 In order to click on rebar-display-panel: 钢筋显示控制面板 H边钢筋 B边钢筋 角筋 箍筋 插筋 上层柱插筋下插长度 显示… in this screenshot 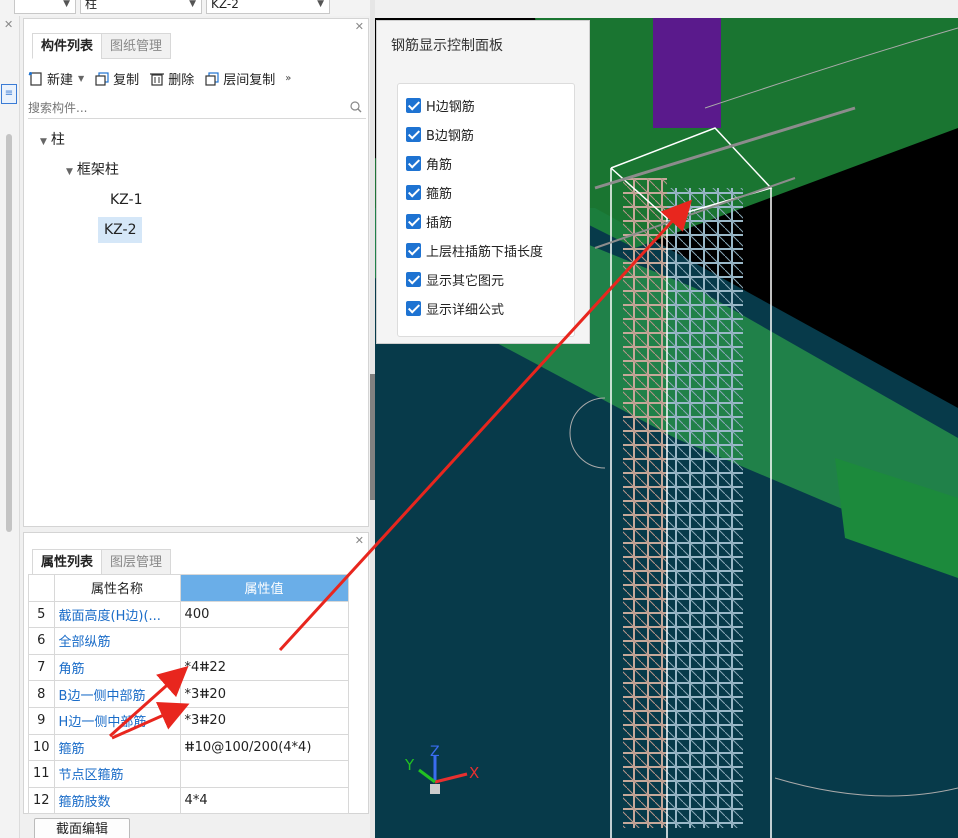, I will do `click(483, 182)`.